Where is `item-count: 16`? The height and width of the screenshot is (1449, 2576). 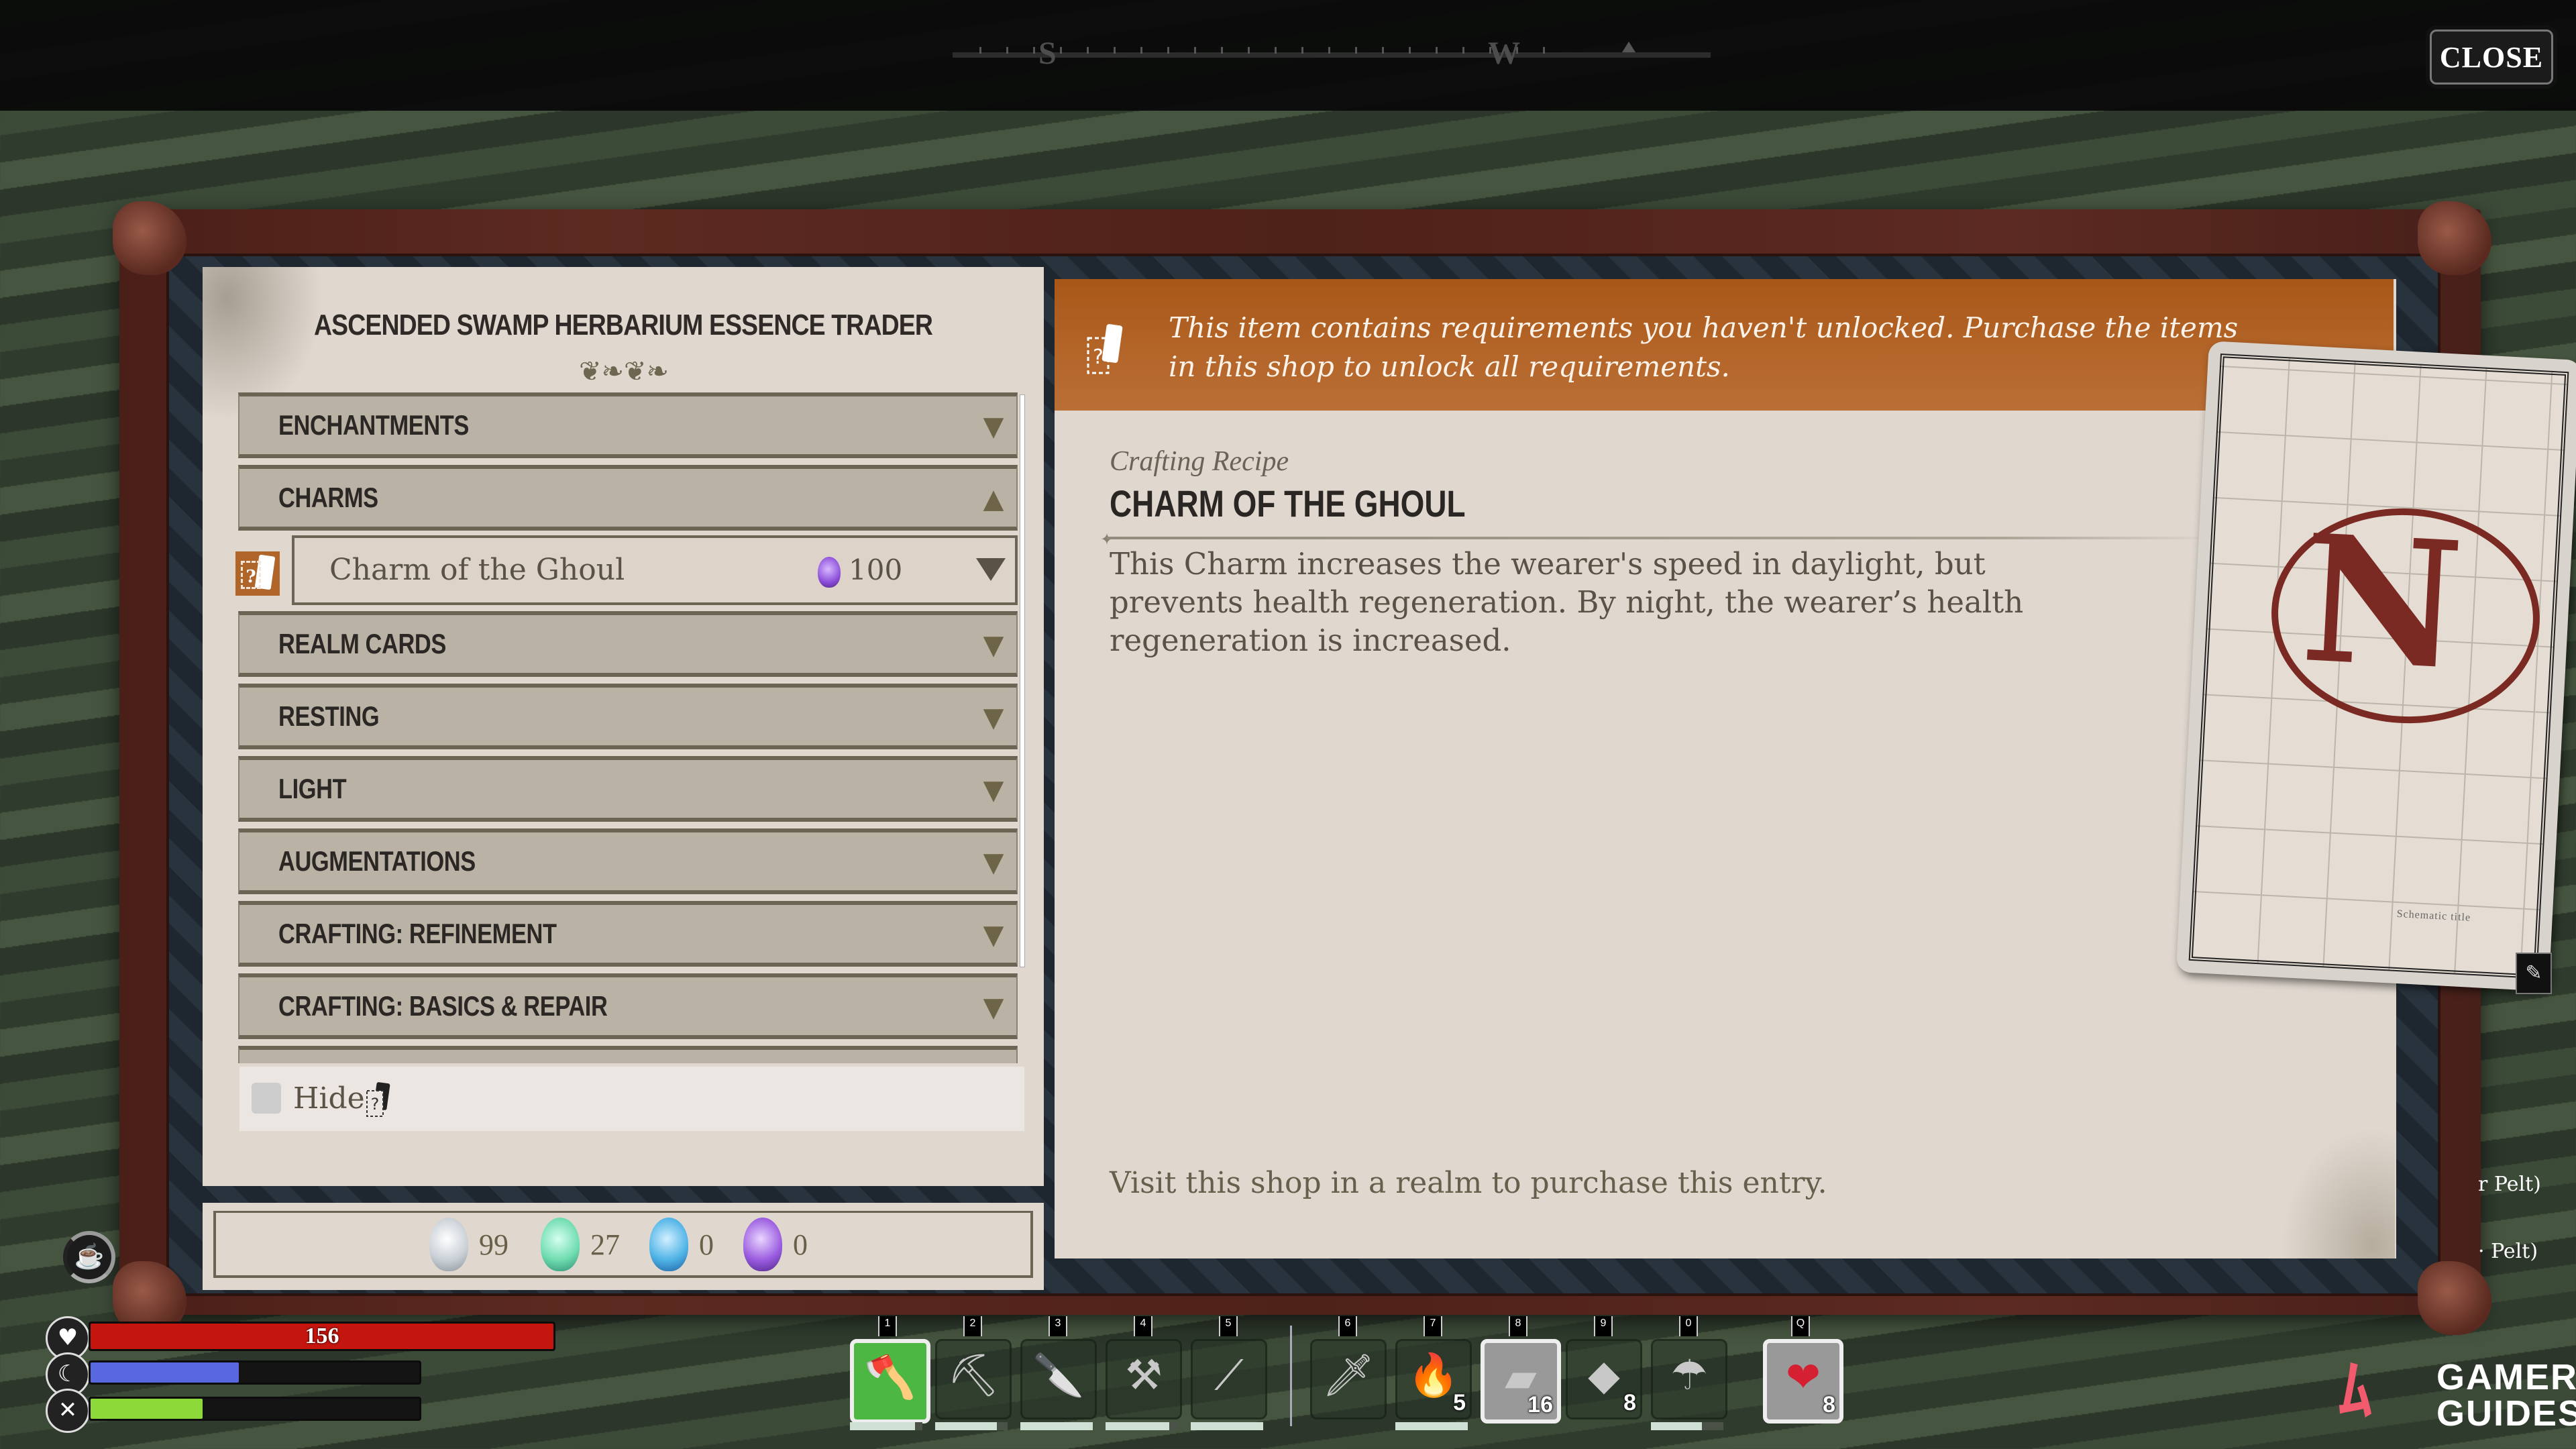 item-count: 16 is located at coordinates (1540, 1404).